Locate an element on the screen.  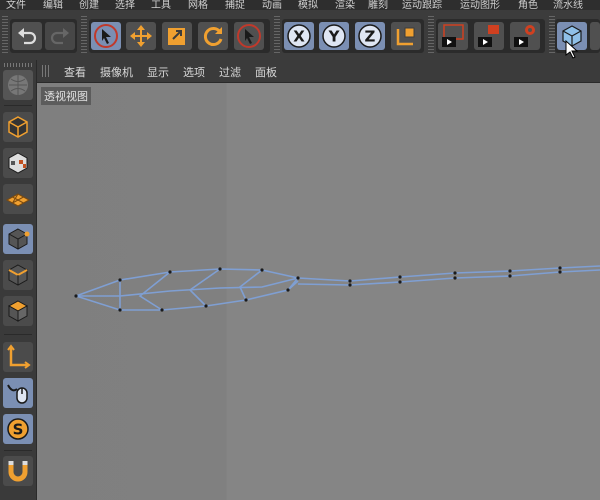
render-settings-button is located at coordinates (525, 36).